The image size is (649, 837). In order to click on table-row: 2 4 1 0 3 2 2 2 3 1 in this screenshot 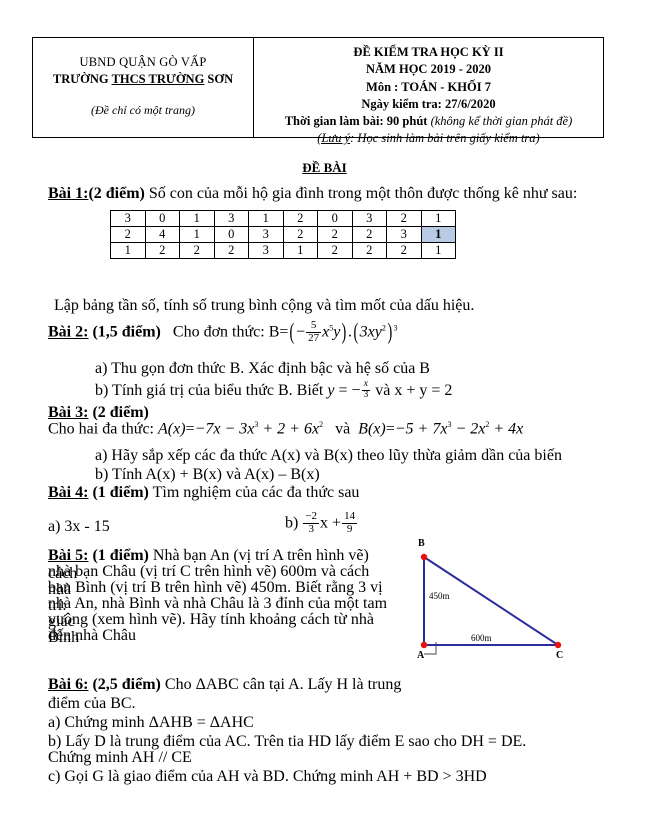, I will do `click(283, 234)`.